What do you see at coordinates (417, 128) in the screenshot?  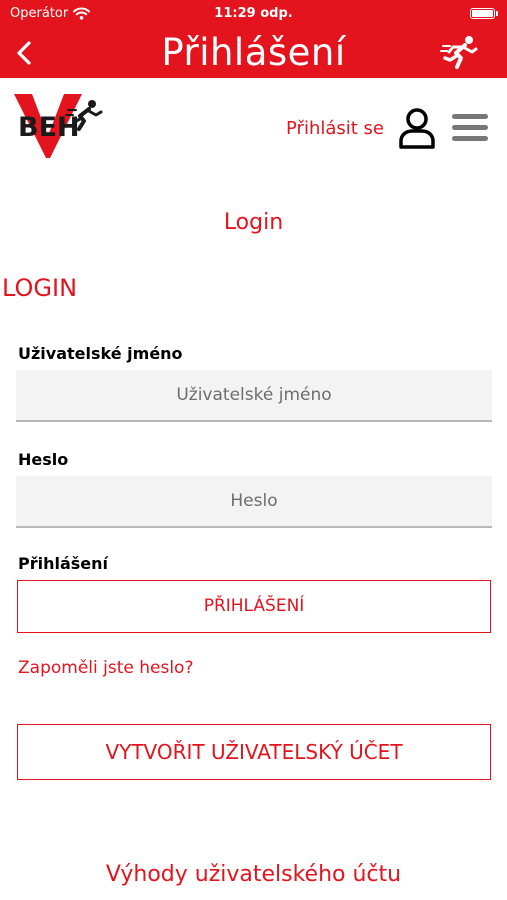 I see `user-icon` at bounding box center [417, 128].